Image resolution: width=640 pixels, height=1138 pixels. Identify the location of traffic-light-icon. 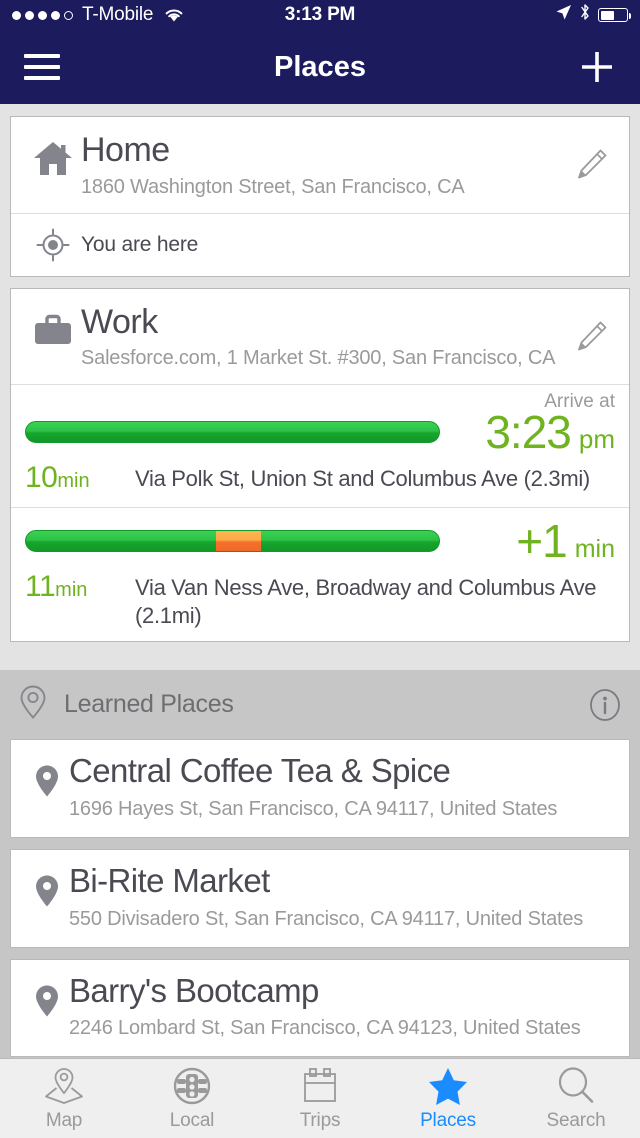
(192, 1086).